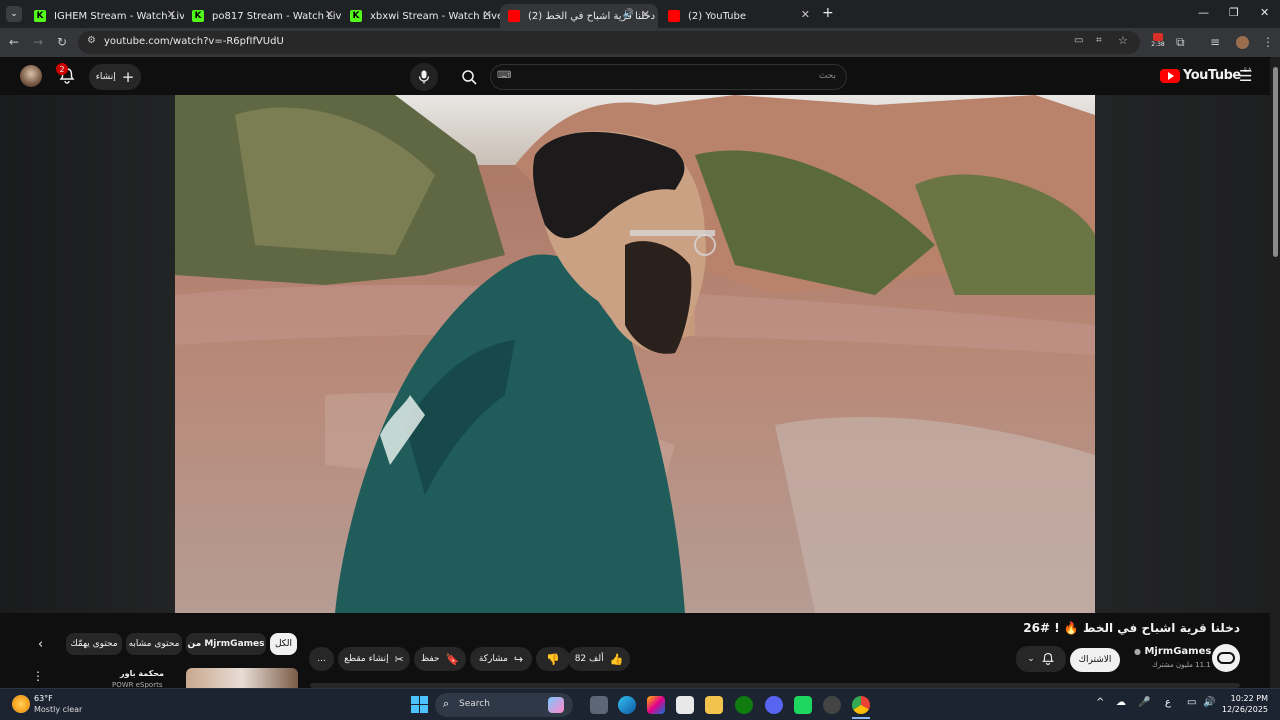  I want to click on app-icon, so click(803, 705).